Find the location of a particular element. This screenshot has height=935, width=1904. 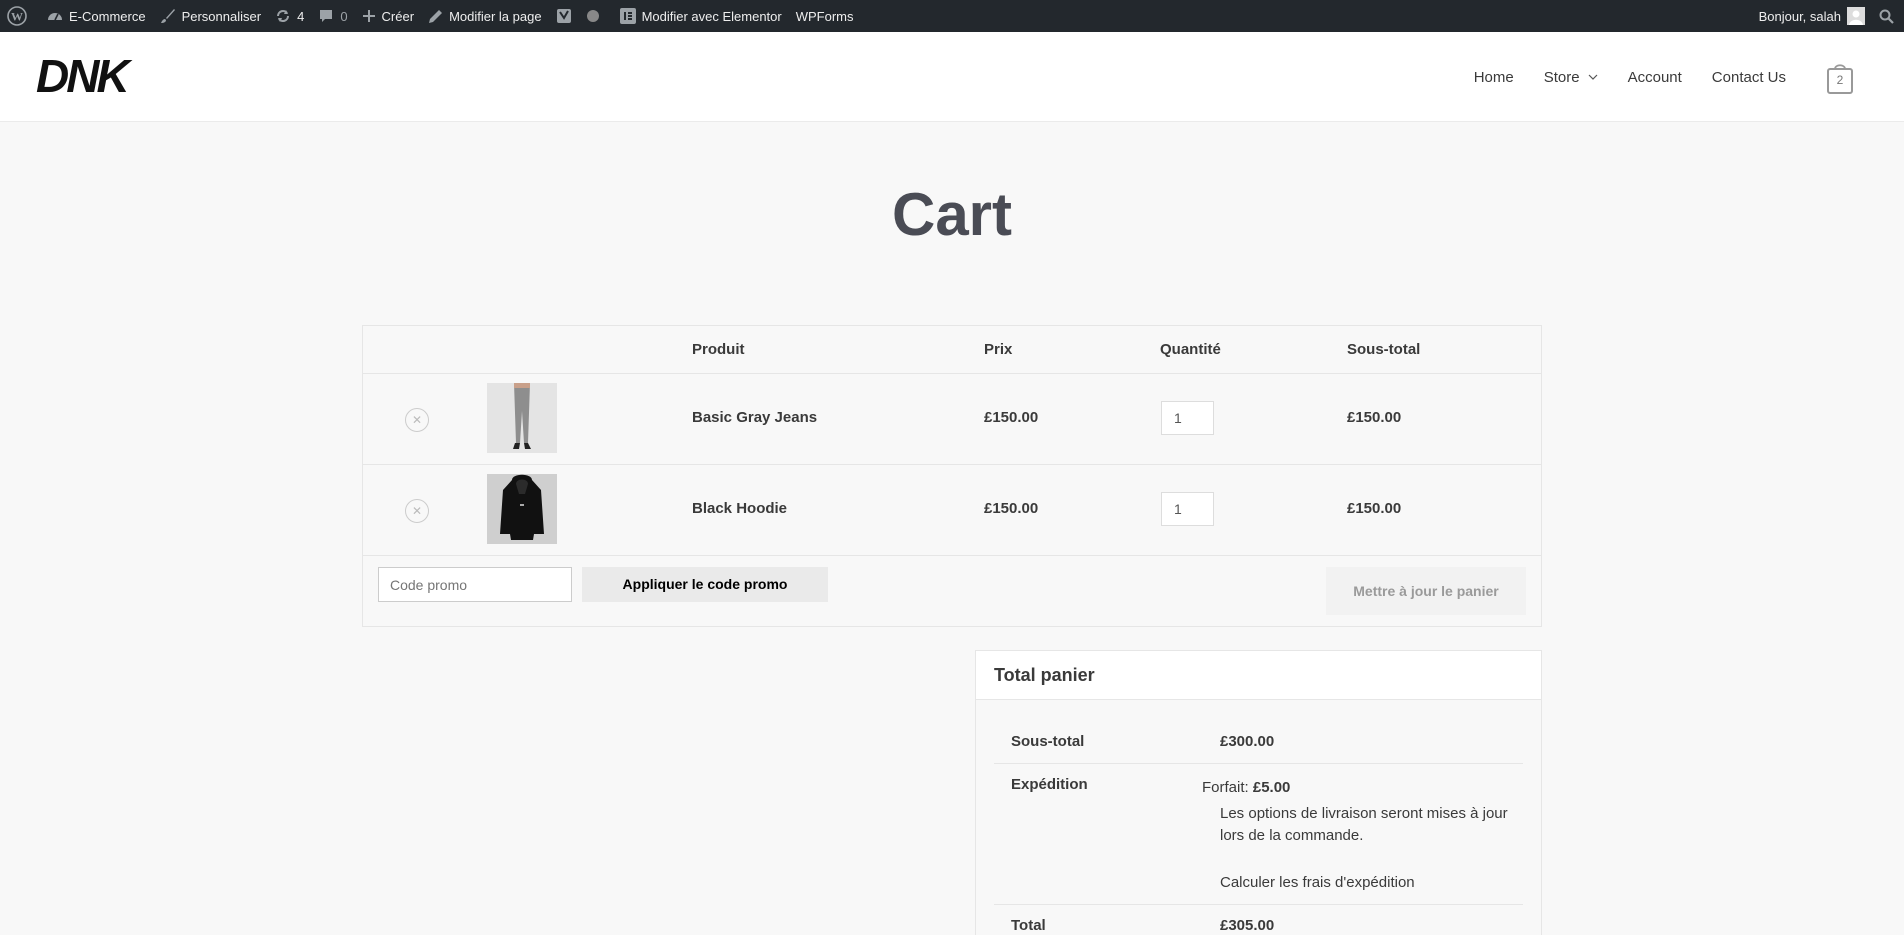

svg-text: W is located at coordinates (17, 17).